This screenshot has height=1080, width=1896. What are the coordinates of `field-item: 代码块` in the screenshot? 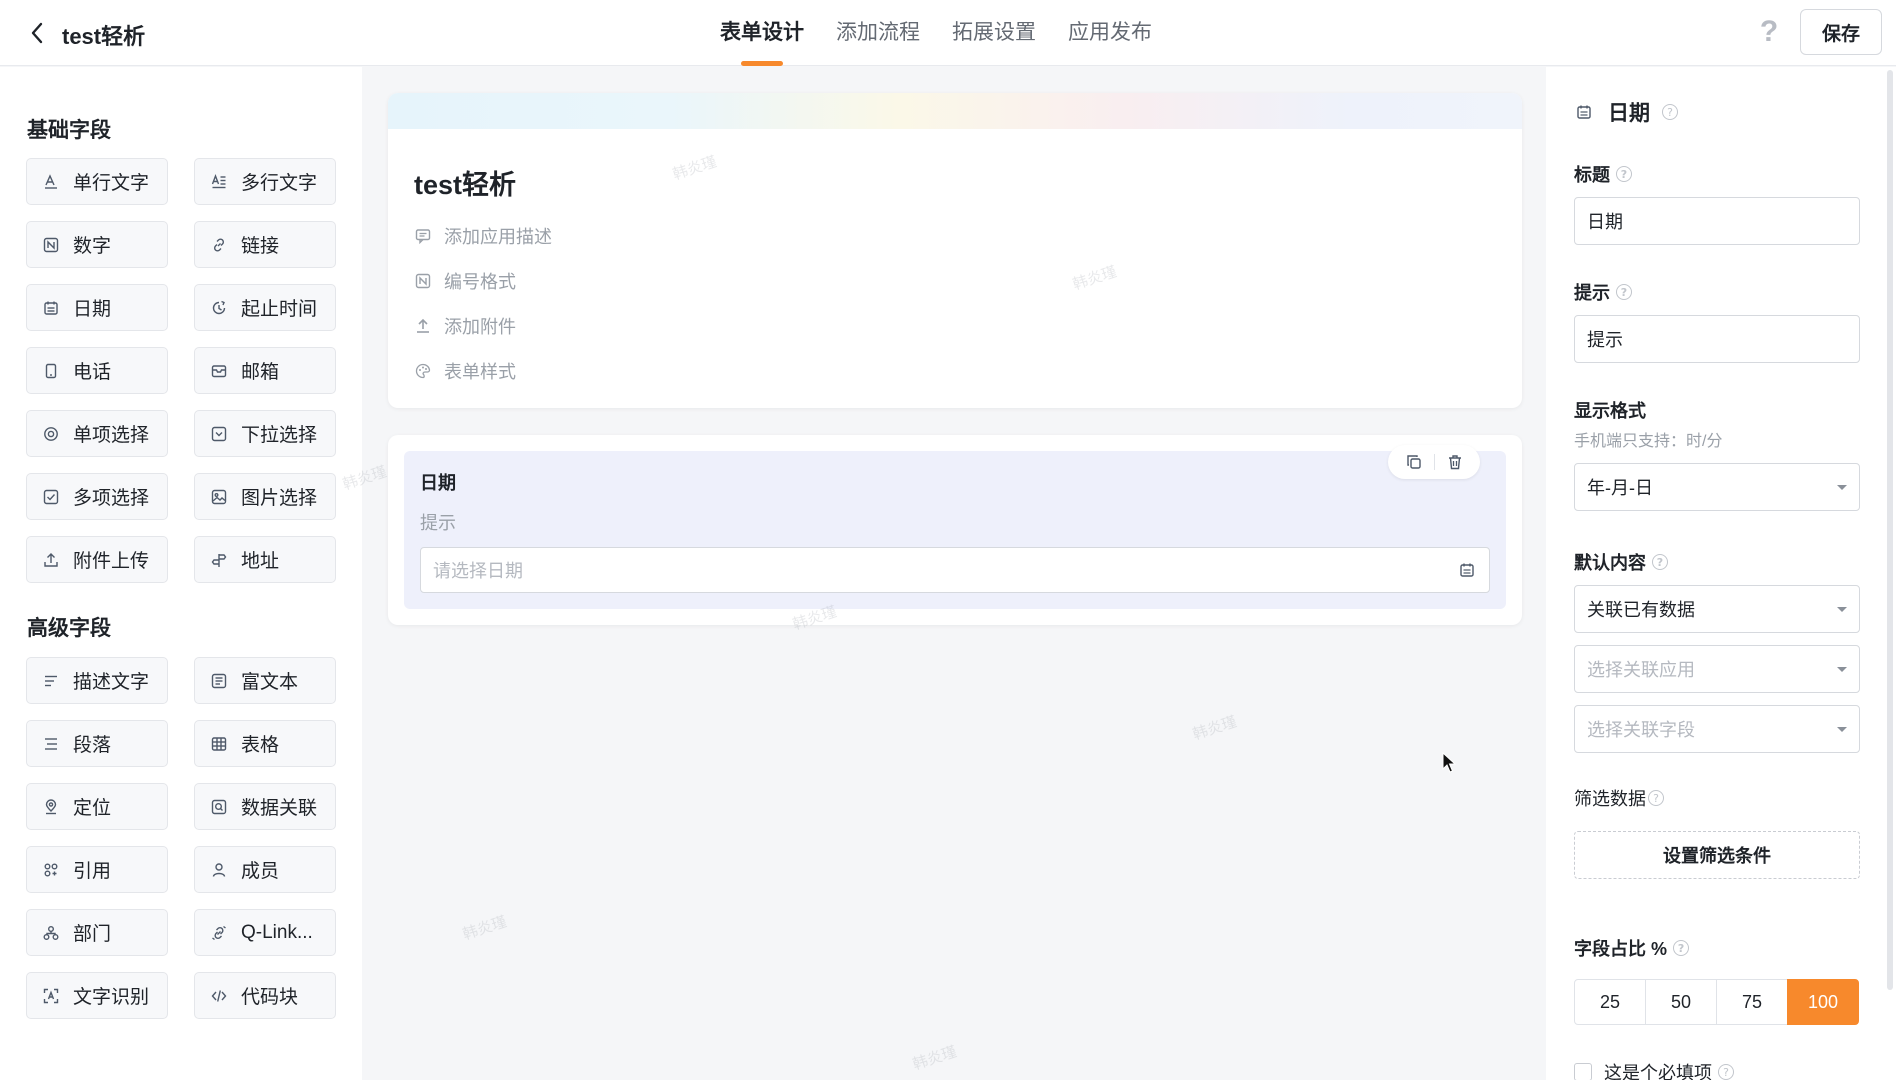 It's located at (265, 995).